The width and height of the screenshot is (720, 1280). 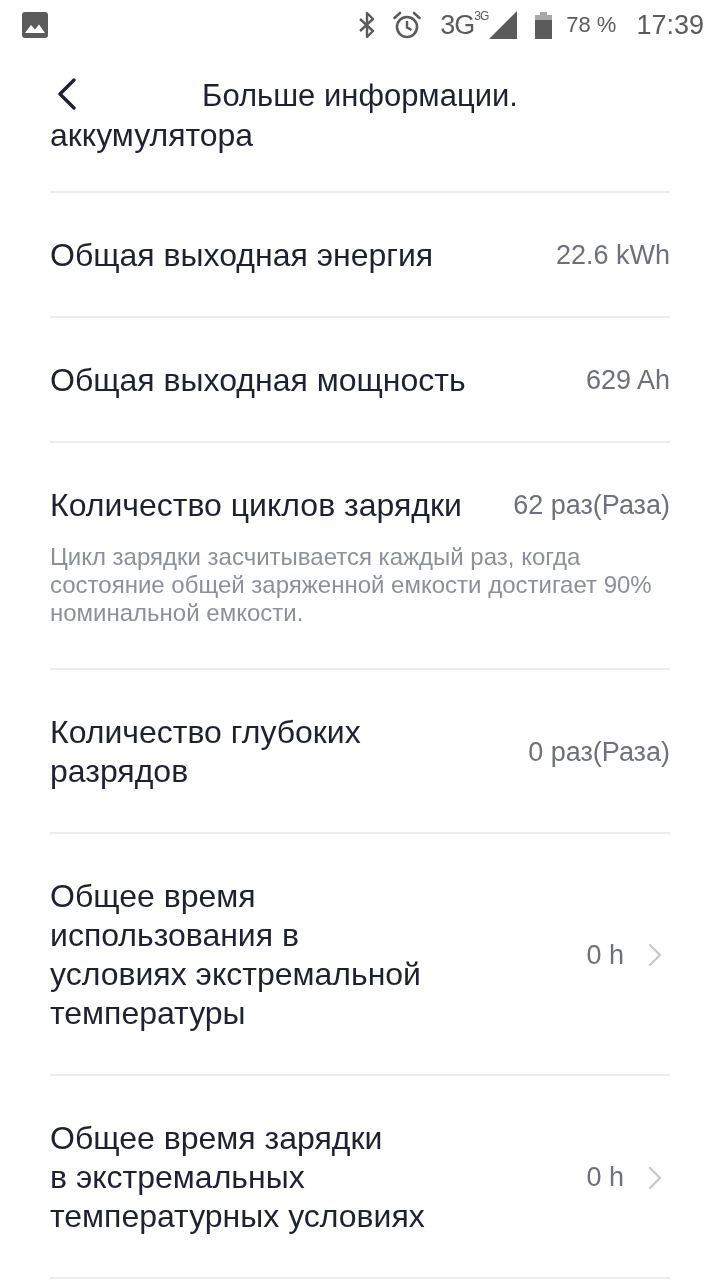 What do you see at coordinates (670, 25) in the screenshot?
I see `clock-text: 17:39` at bounding box center [670, 25].